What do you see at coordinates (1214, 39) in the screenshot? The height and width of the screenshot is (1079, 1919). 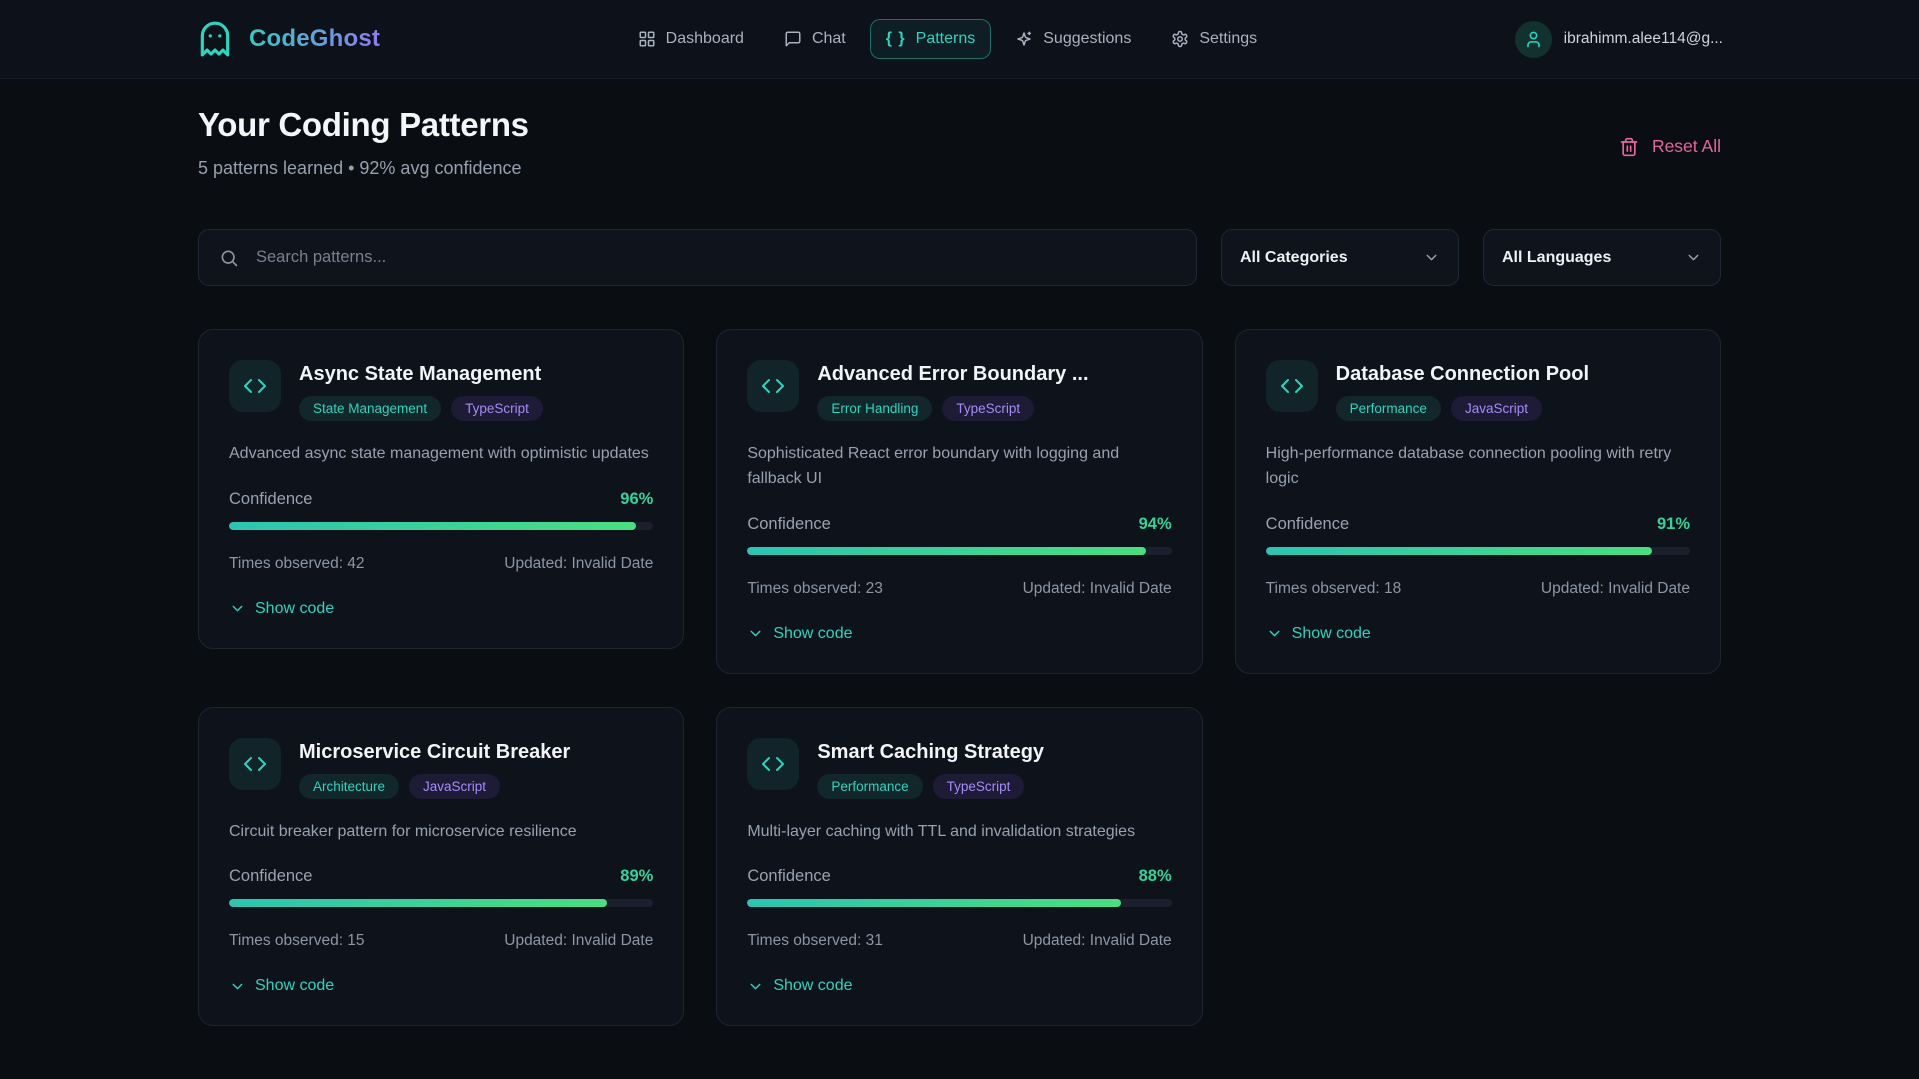 I see `nav-item-settings: Settings` at bounding box center [1214, 39].